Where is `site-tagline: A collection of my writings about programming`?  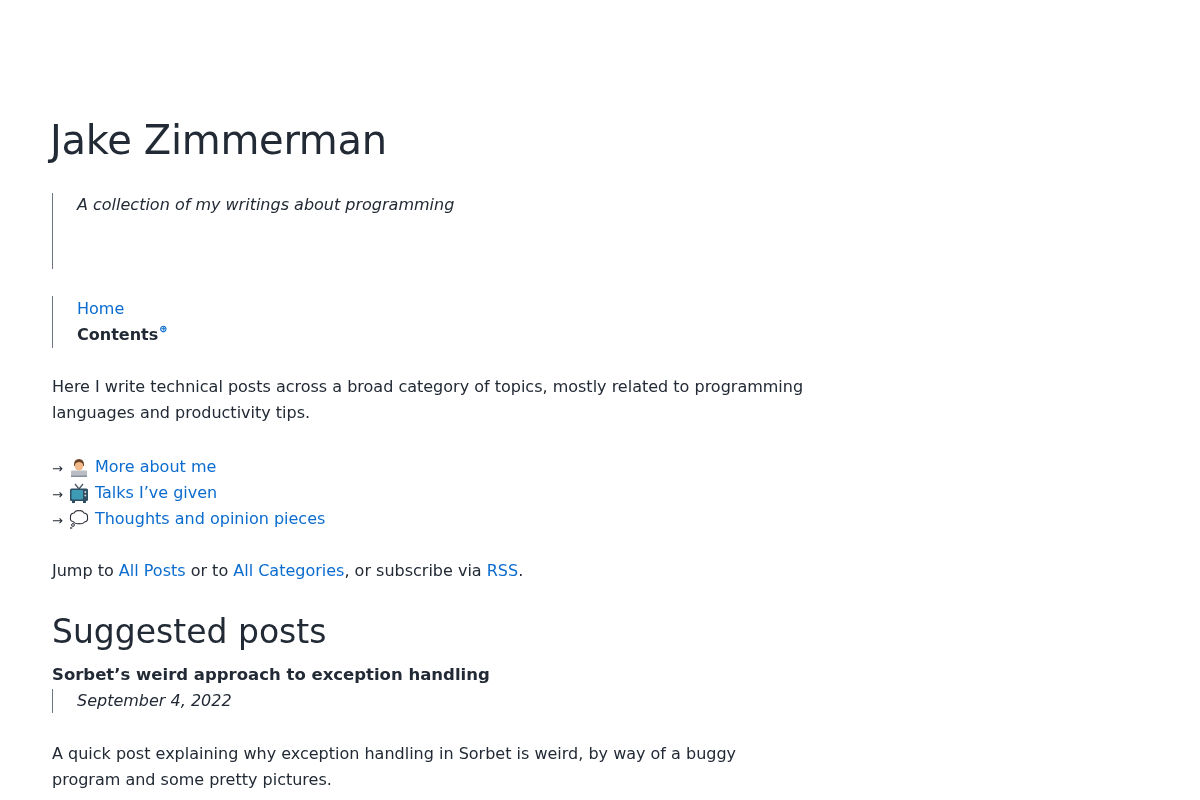
site-tagline: A collection of my writings about programming is located at coordinates (266, 205).